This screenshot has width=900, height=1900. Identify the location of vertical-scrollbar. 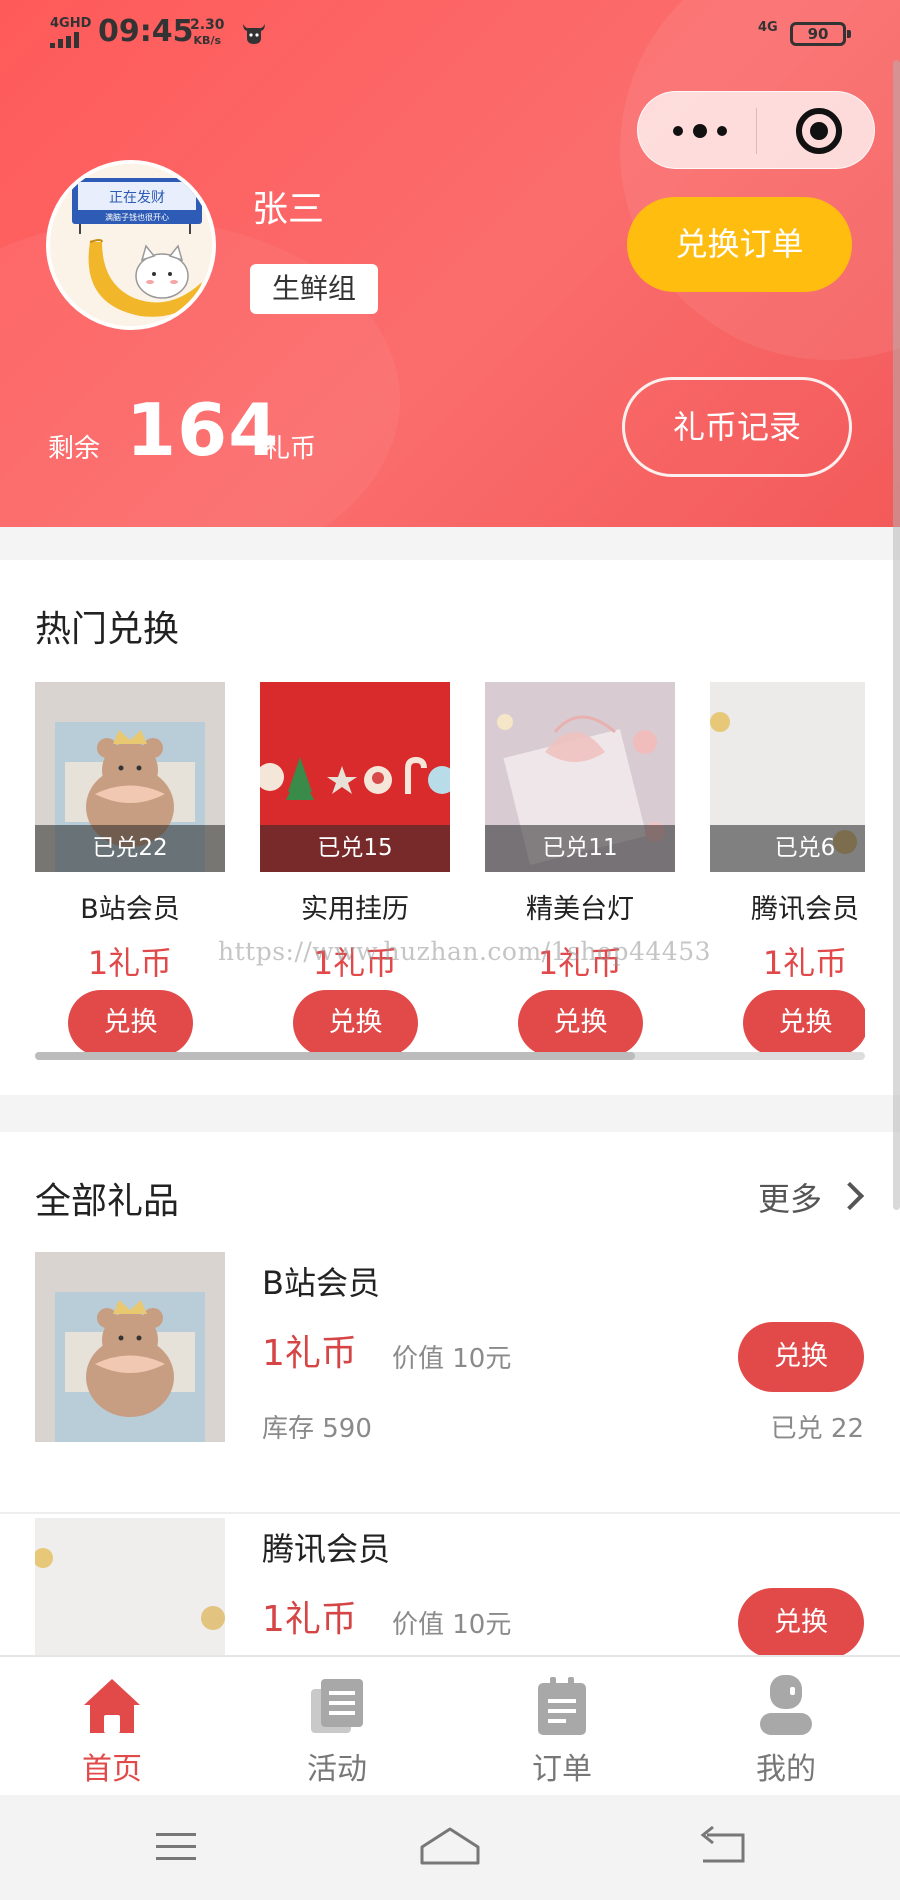
(896, 635).